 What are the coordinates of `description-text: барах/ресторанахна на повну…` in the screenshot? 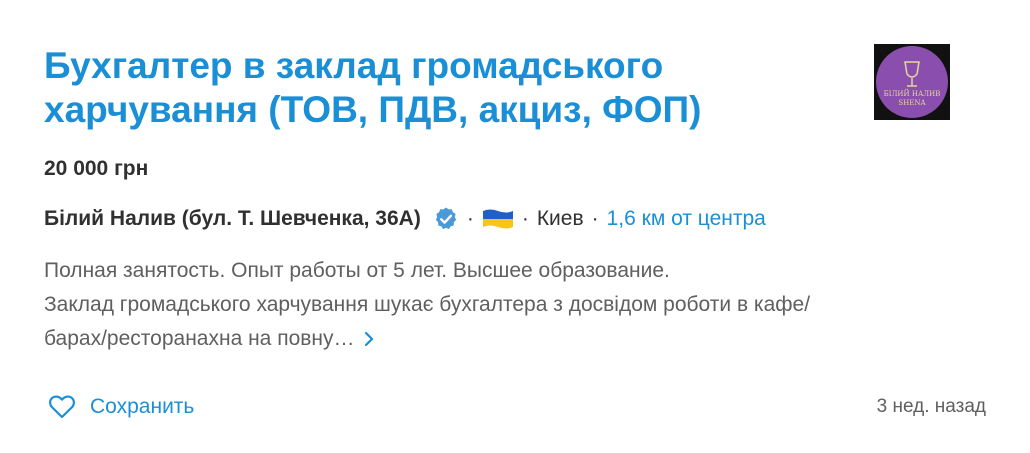 It's located at (199, 338).